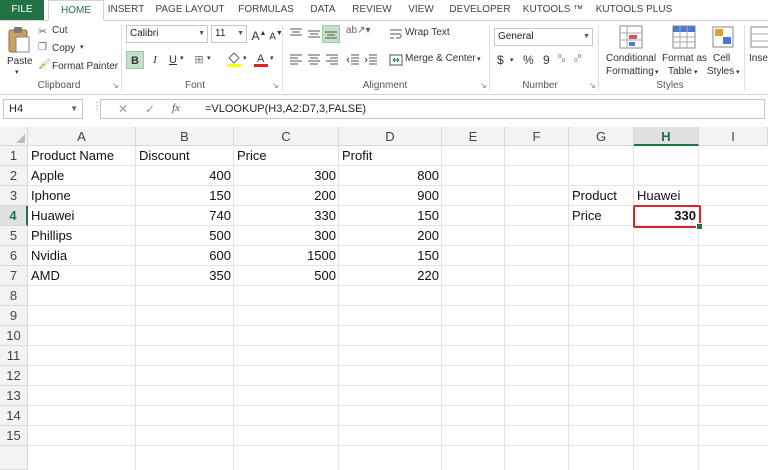 This screenshot has height=470, width=768. What do you see at coordinates (296, 60) in the screenshot?
I see `align-left-icon` at bounding box center [296, 60].